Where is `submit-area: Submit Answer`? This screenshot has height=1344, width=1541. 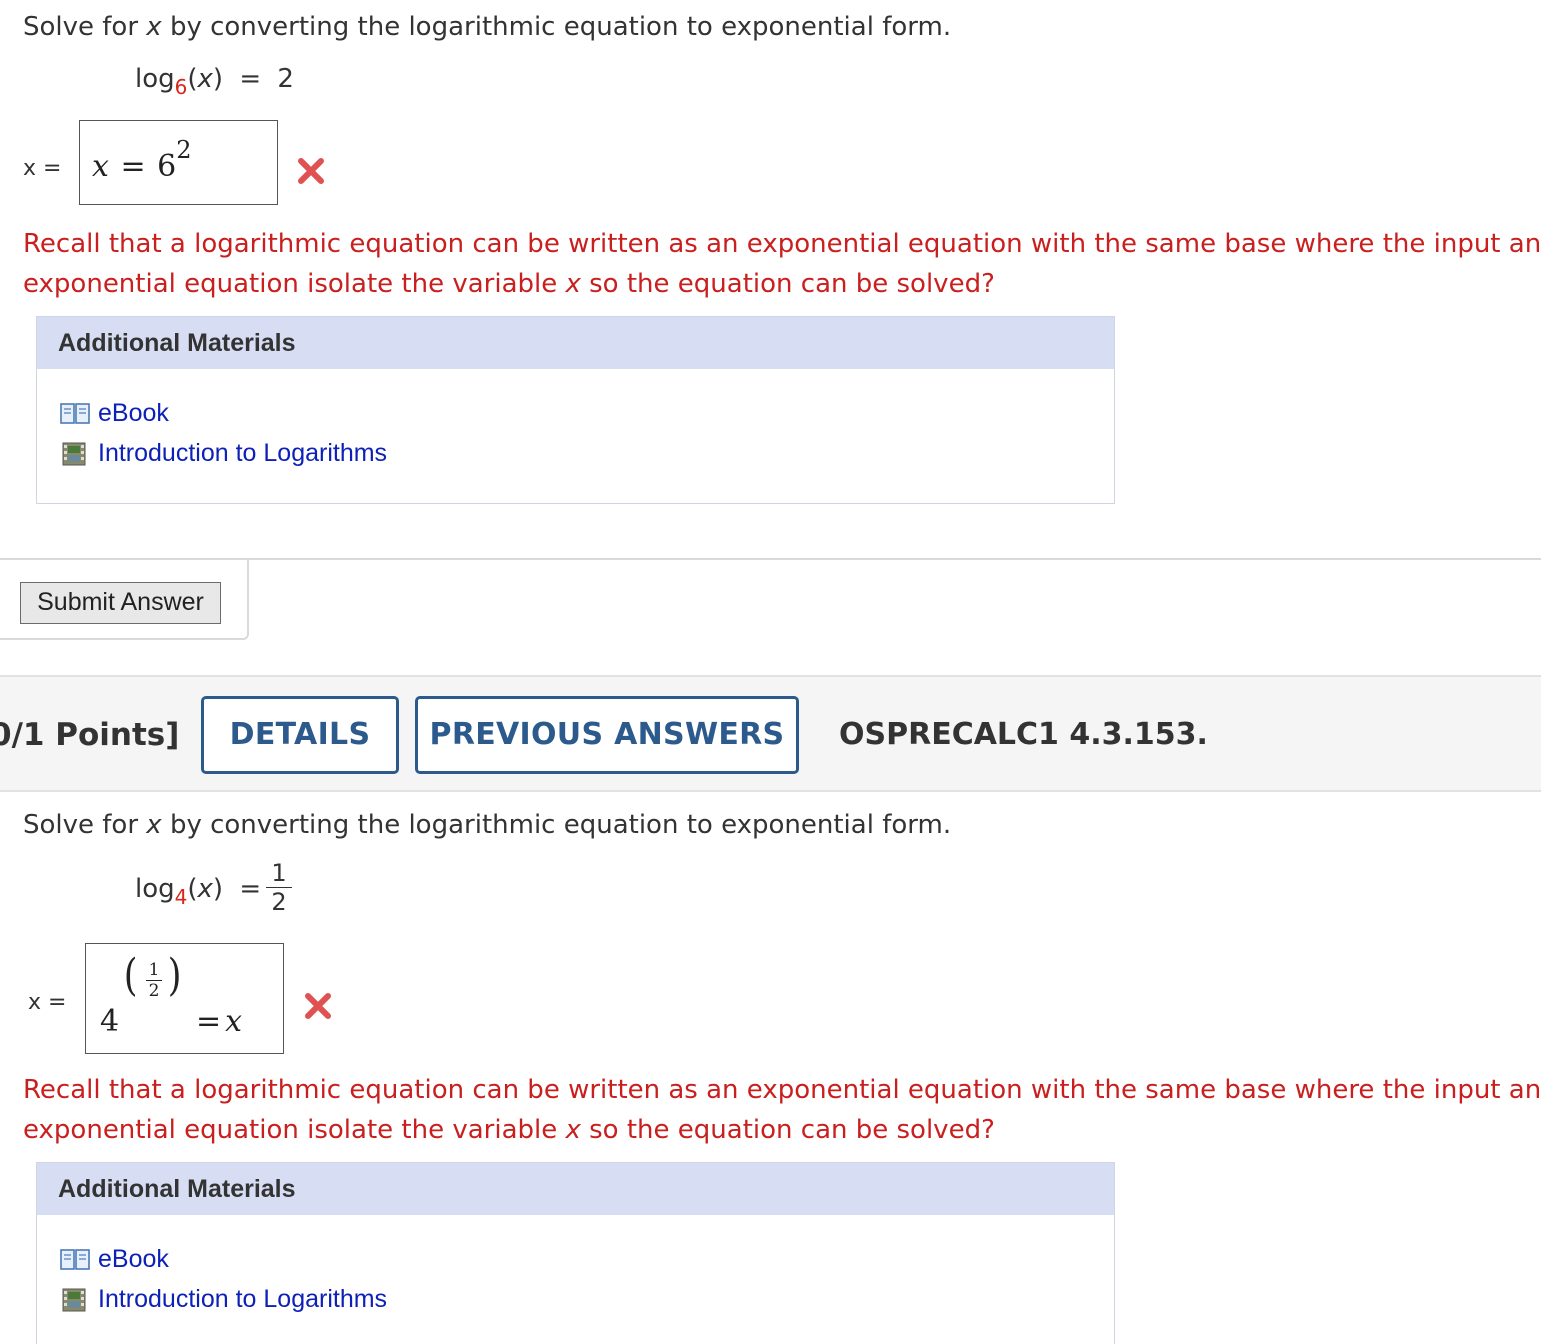
submit-area: Submit Answer is located at coordinates (124, 599).